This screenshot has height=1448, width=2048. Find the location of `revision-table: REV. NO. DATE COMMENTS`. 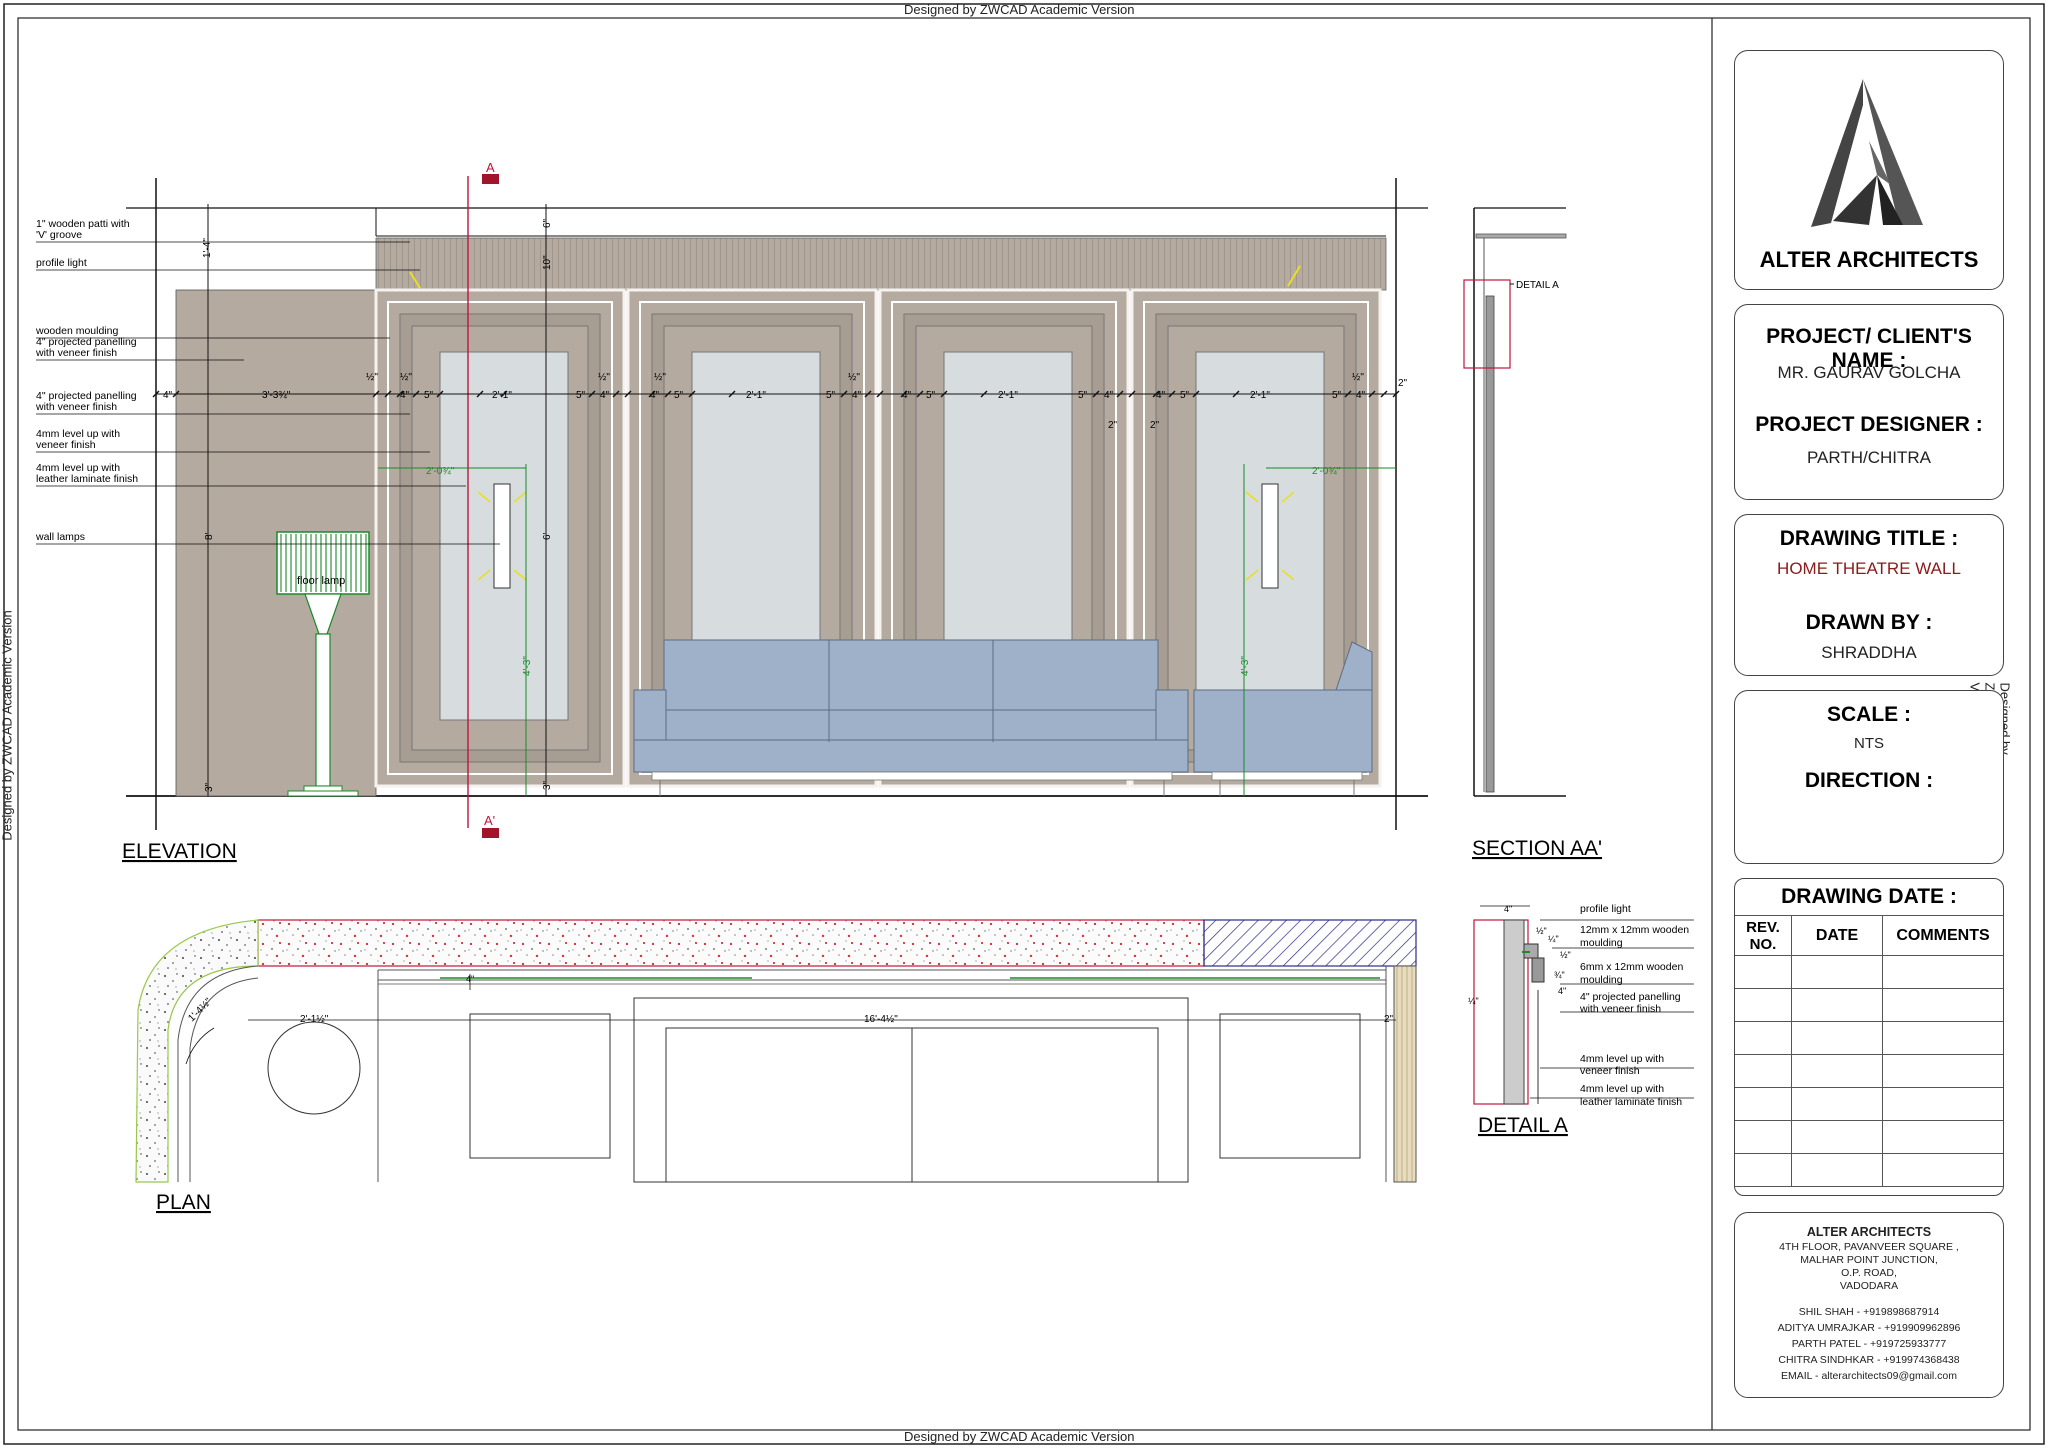

revision-table: REV. NO. DATE COMMENTS is located at coordinates (1869, 1051).